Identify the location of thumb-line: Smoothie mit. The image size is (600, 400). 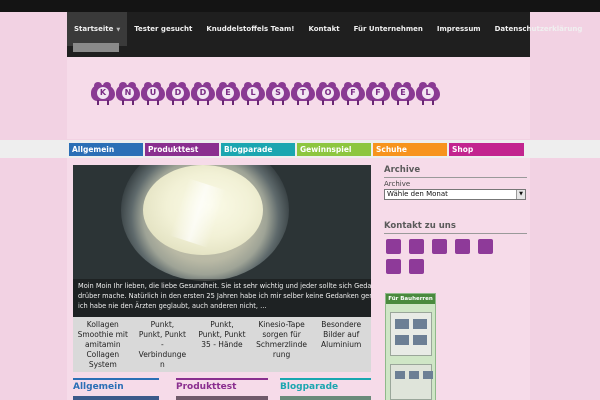
(102, 334).